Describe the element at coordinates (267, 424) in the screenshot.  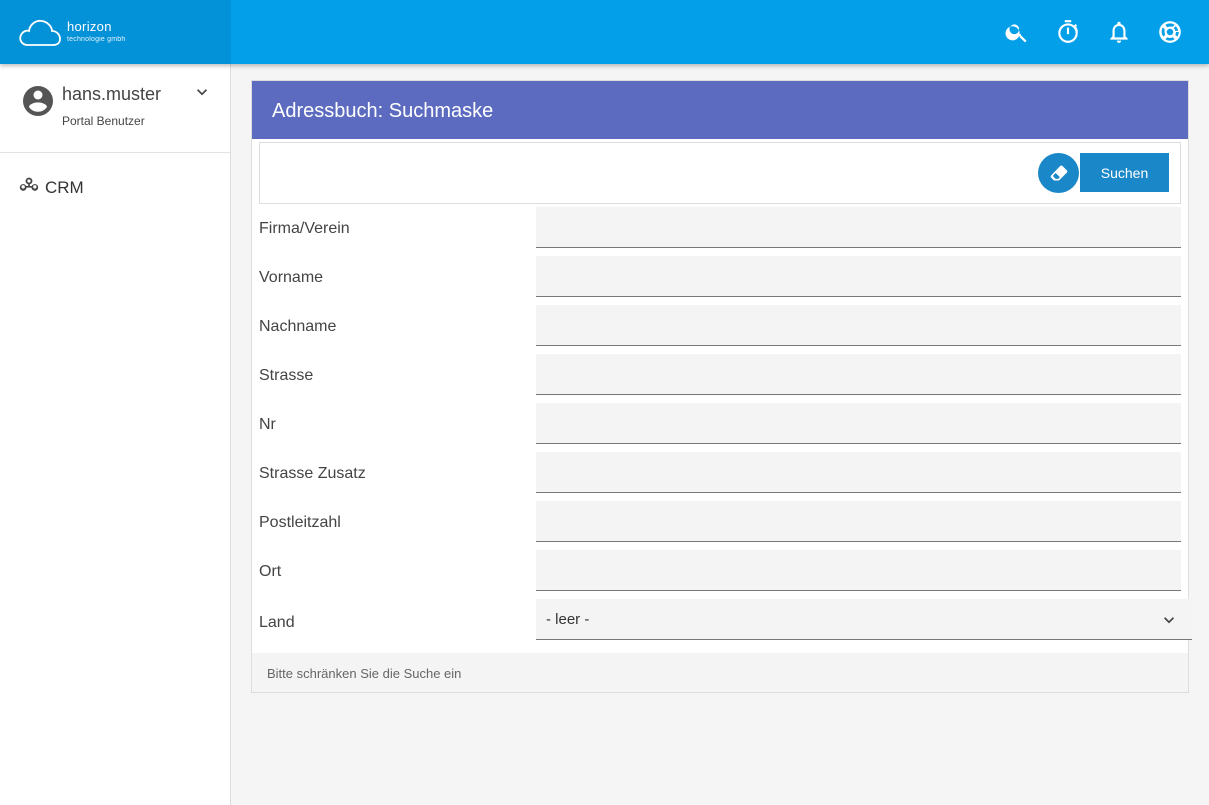
I see `label-nr: Nr` at that location.